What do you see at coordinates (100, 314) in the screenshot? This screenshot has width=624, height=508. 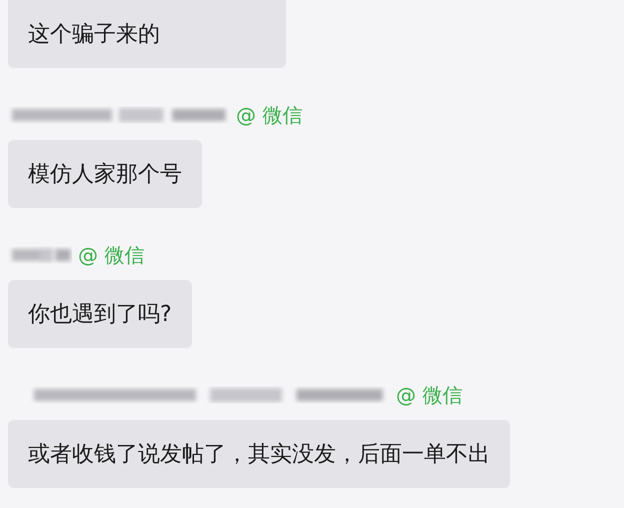 I see `message-bubble: 你也遇到了吗?` at bounding box center [100, 314].